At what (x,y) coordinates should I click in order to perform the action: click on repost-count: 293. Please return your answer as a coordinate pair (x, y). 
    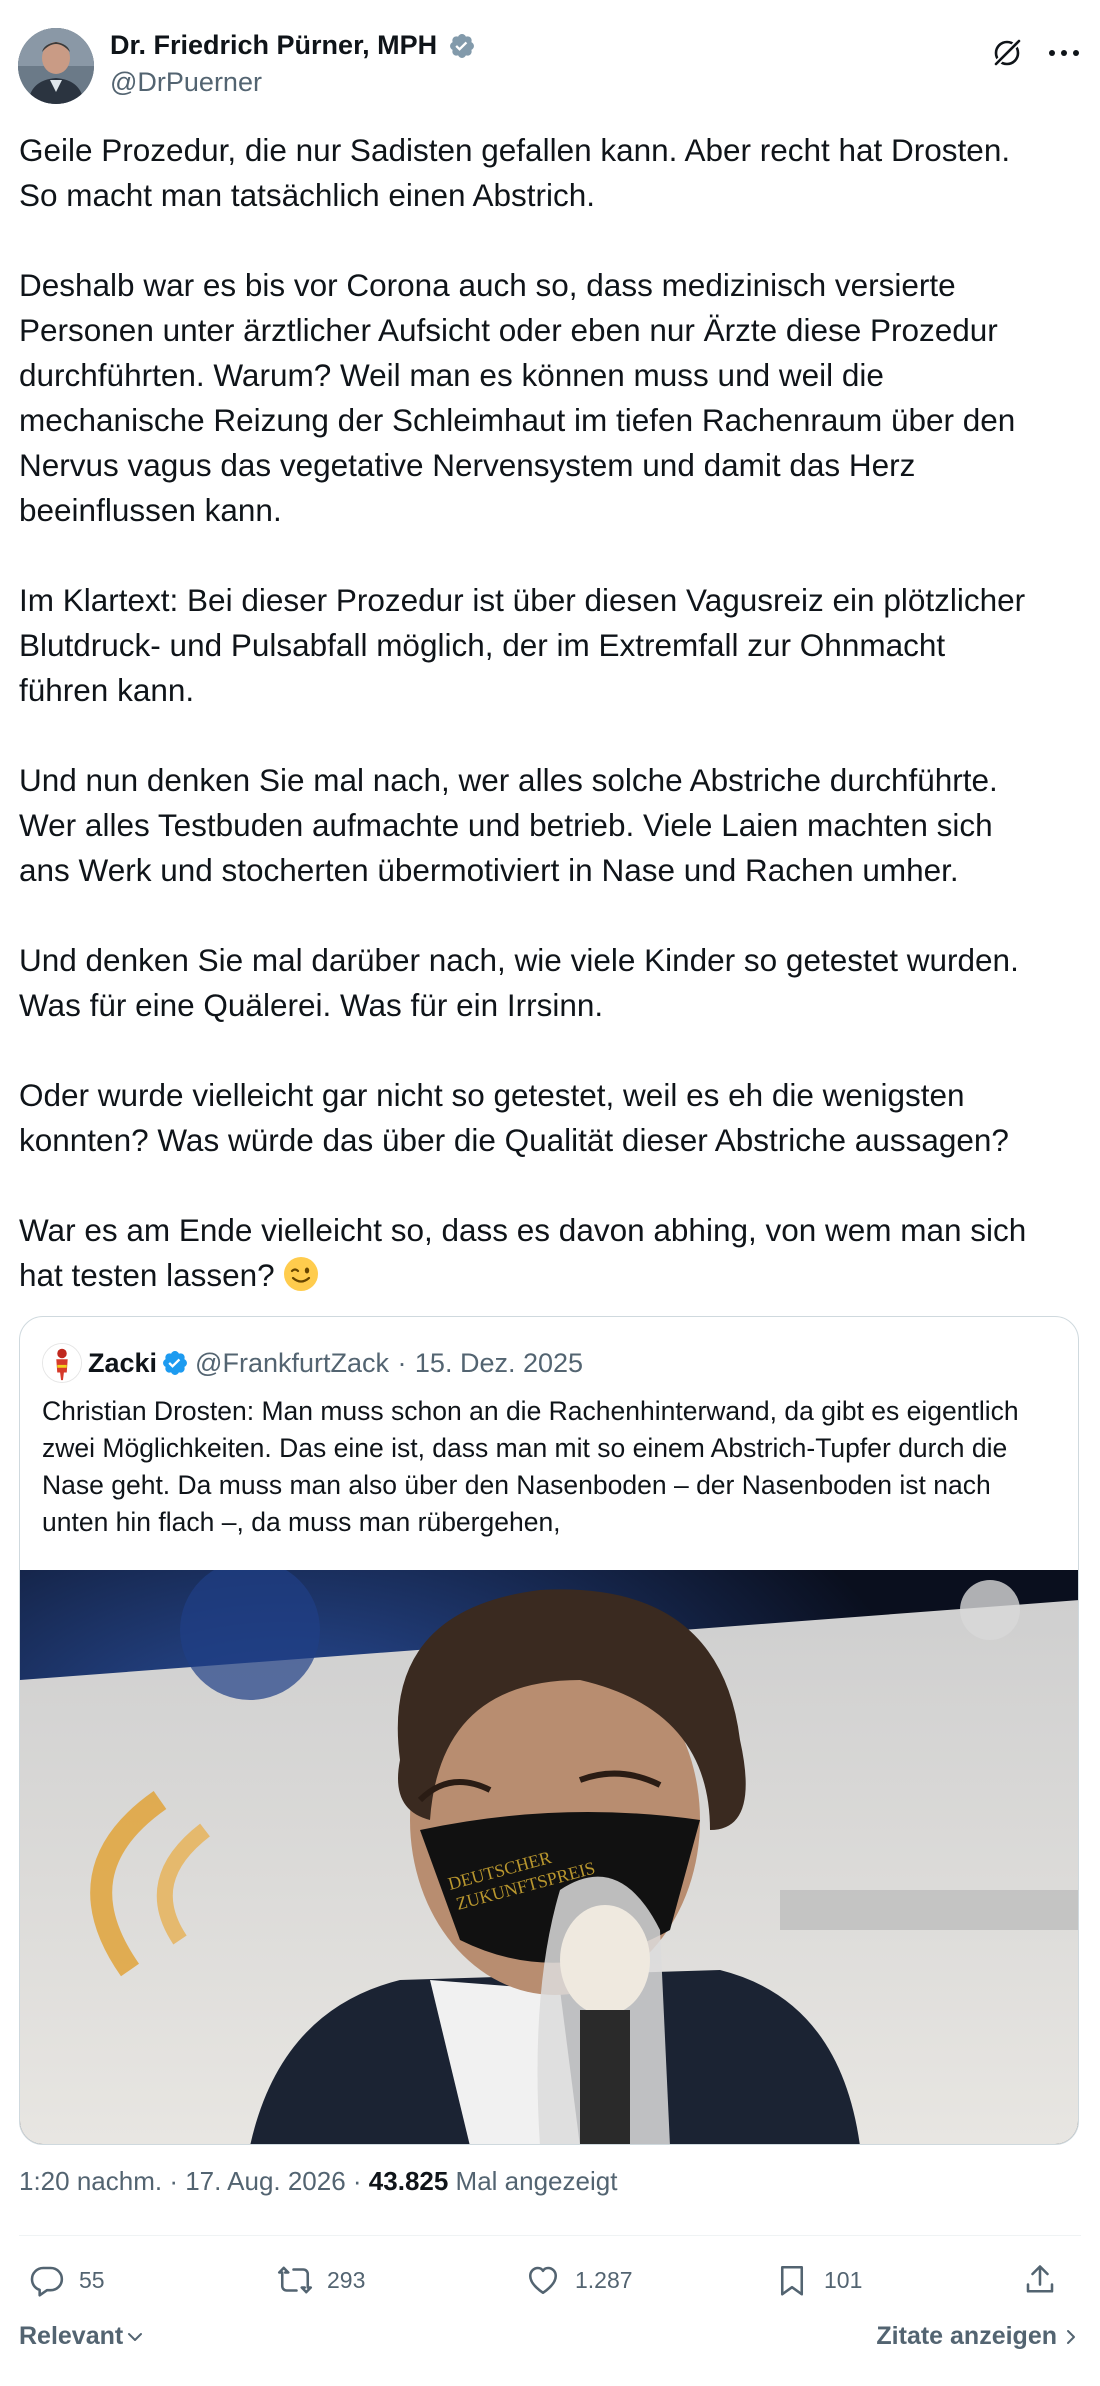
    Looking at the image, I should click on (346, 2279).